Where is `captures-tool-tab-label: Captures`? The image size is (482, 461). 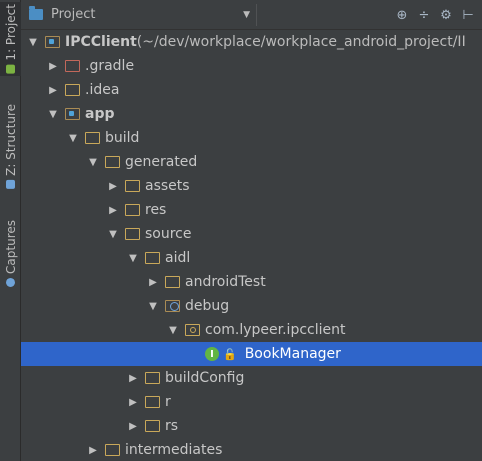 captures-tool-tab-label: Captures is located at coordinates (10, 246).